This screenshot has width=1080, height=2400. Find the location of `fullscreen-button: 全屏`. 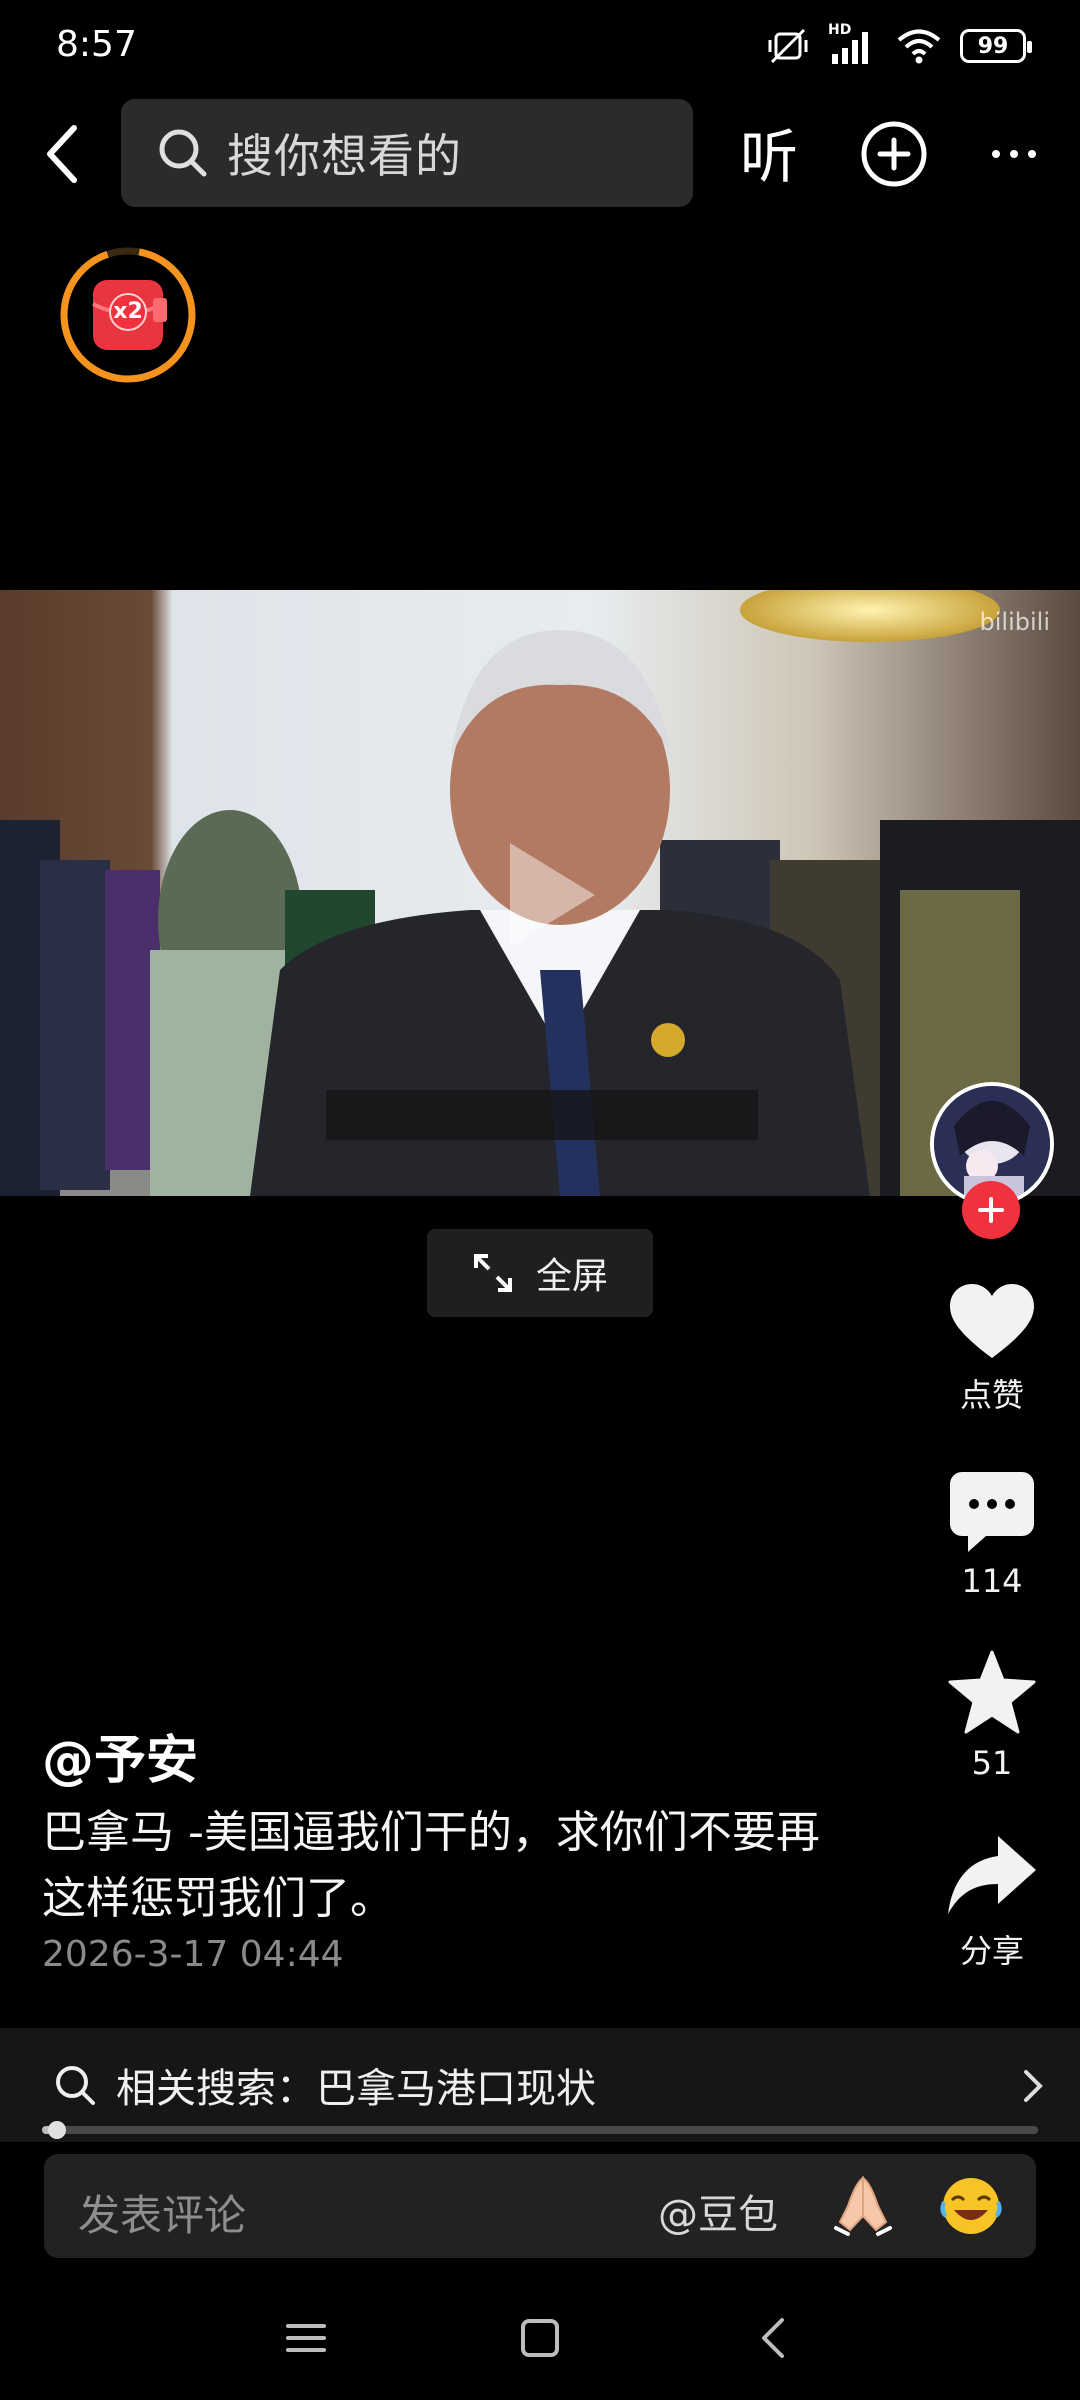

fullscreen-button: 全屏 is located at coordinates (540, 1273).